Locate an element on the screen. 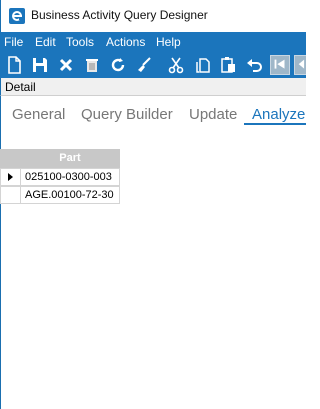 The width and height of the screenshot is (320, 409). menu-tools: Tools is located at coordinates (80, 42).